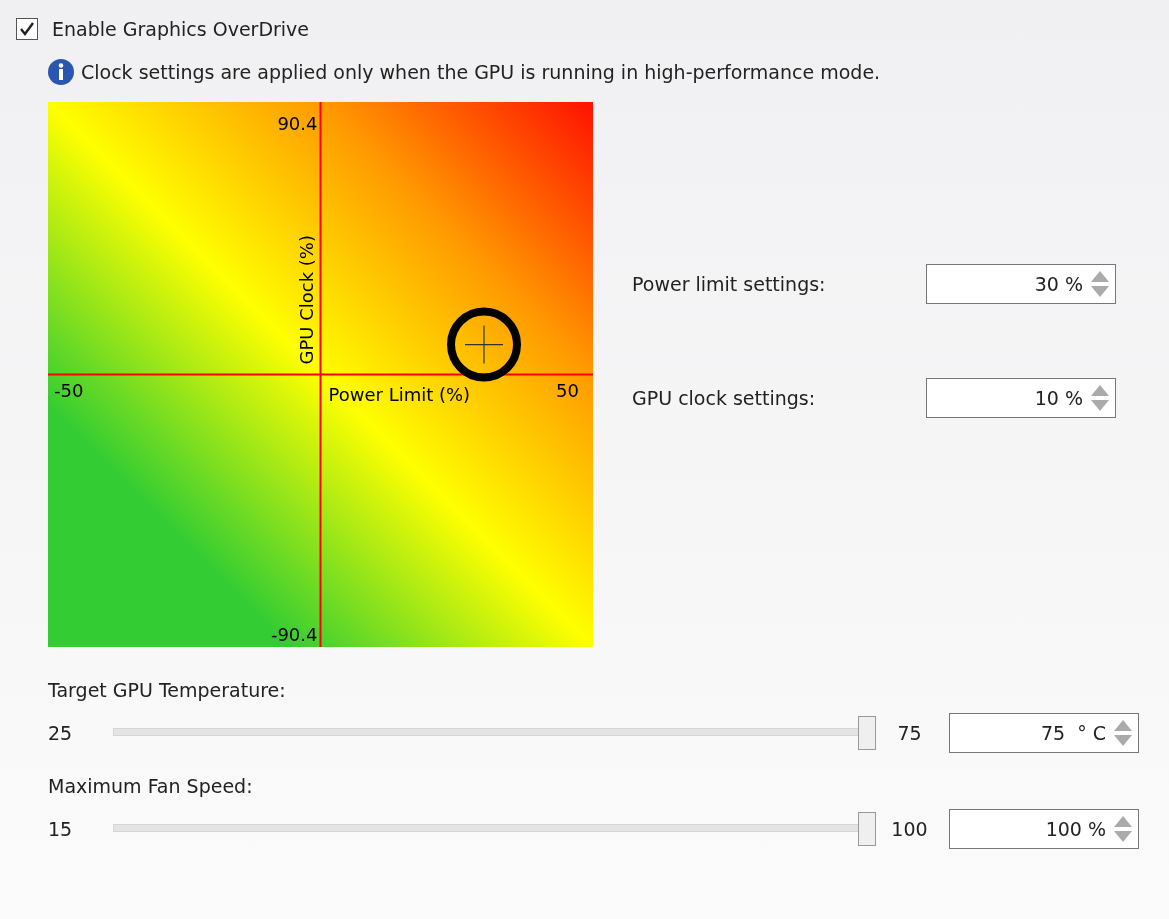  Describe the element at coordinates (69, 390) in the screenshot. I see `range-label: -50` at that location.